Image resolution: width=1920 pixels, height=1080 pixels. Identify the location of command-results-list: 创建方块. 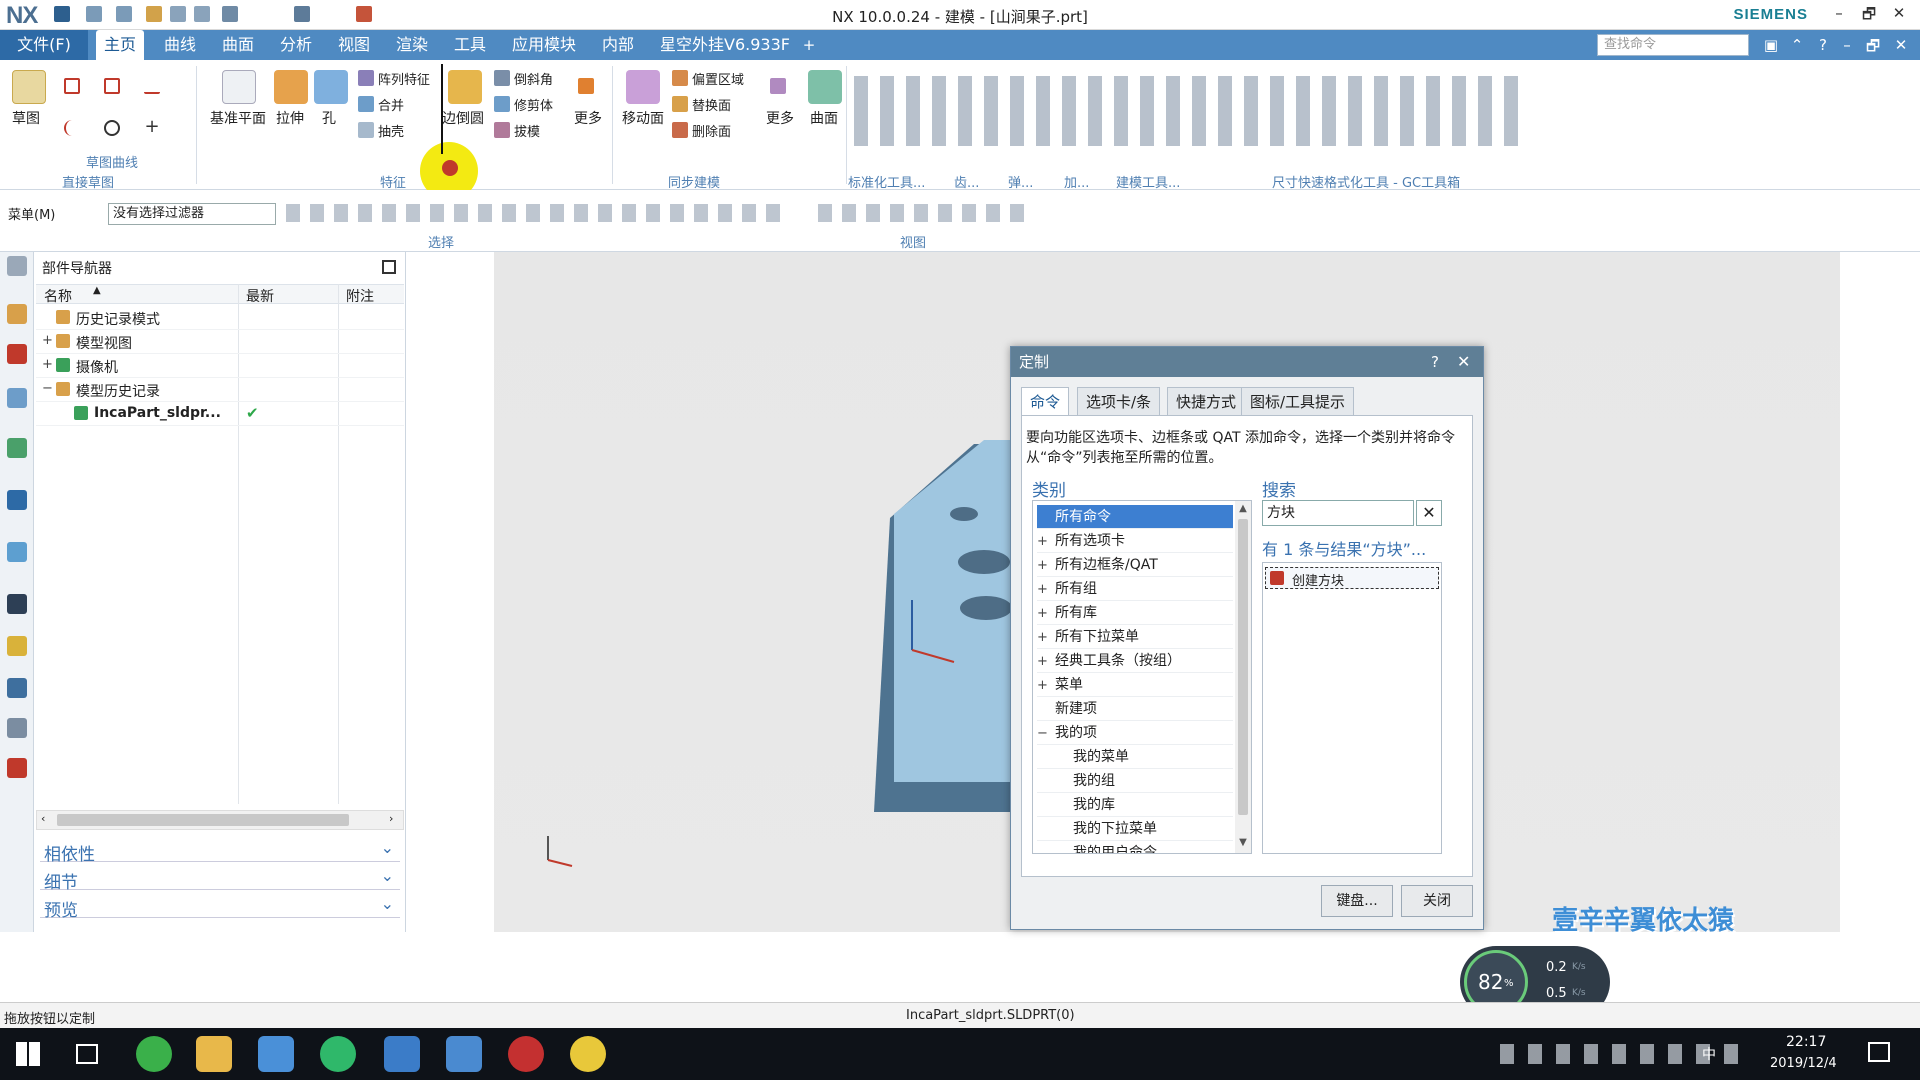
(1352, 708).